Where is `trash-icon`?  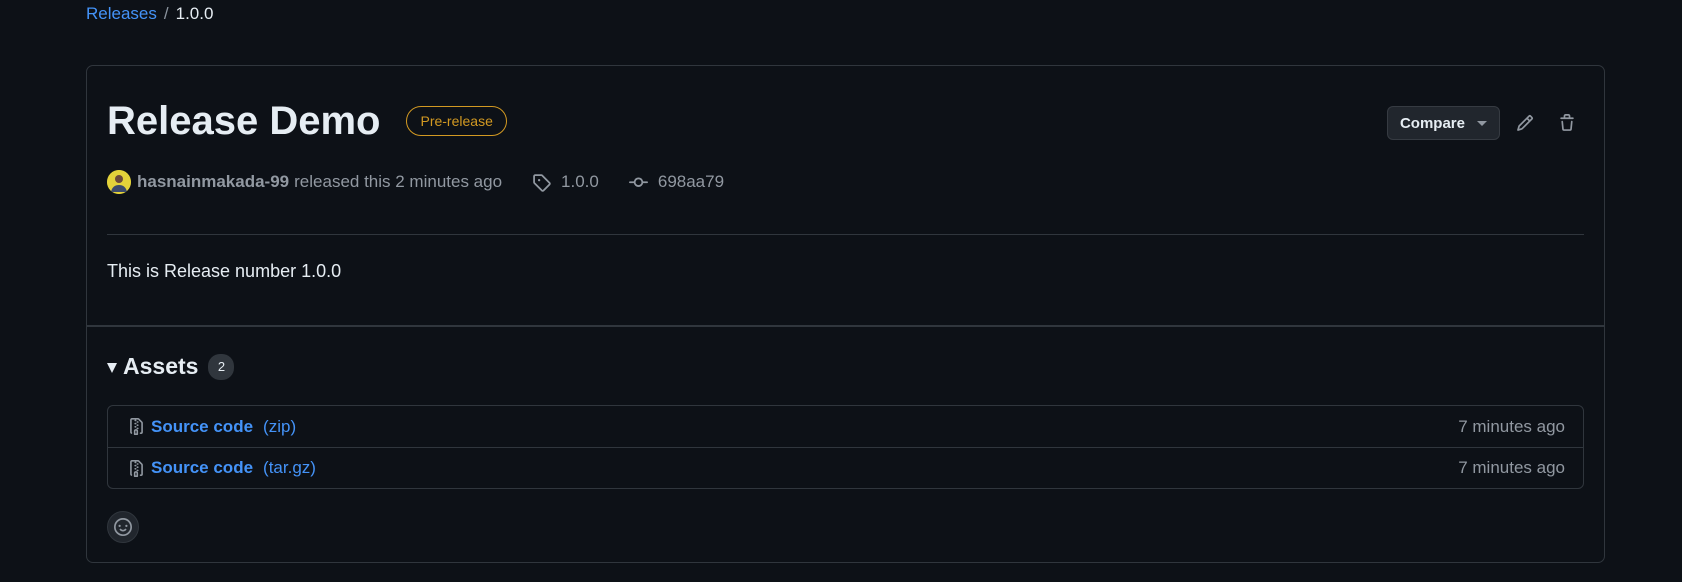 trash-icon is located at coordinates (1567, 123).